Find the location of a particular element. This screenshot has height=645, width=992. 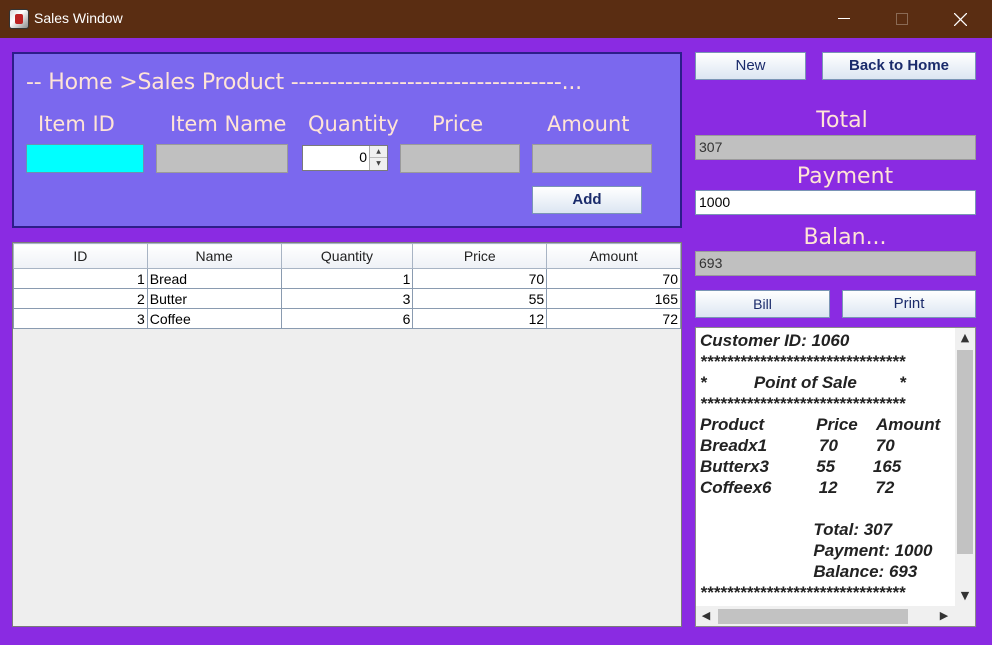

payment-field: 1000 is located at coordinates (835, 202).